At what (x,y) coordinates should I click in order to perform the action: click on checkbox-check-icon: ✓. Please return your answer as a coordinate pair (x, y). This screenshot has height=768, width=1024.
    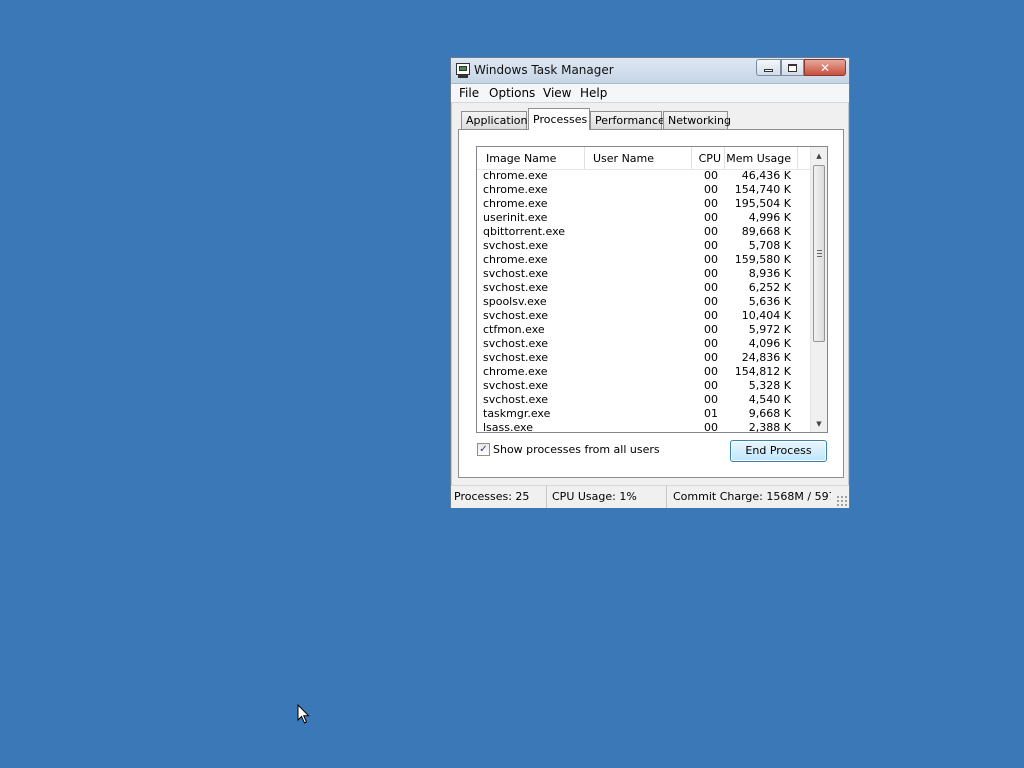
    Looking at the image, I should click on (483, 449).